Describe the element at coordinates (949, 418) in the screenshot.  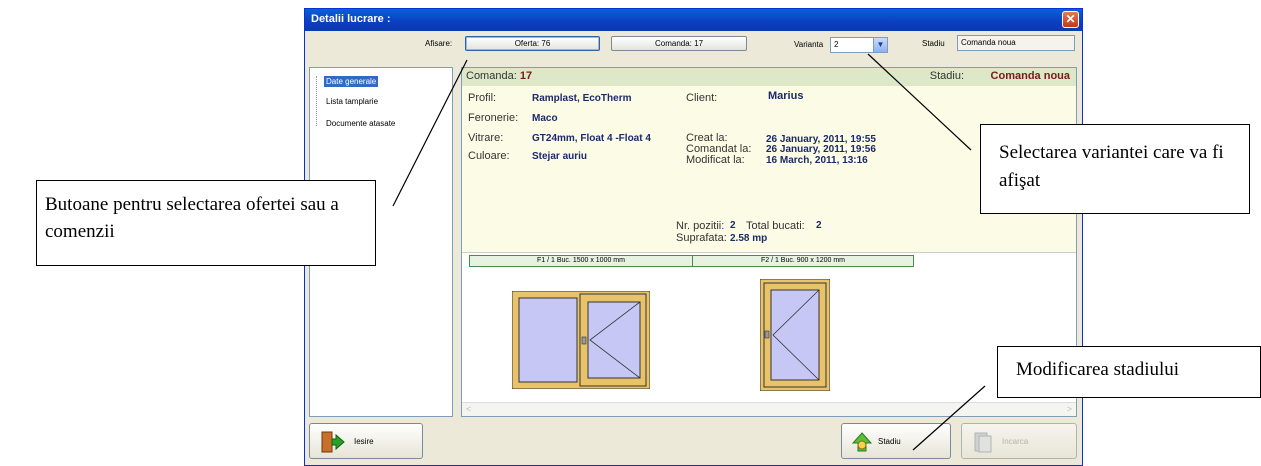
I see `leader-line-modificarea` at that location.